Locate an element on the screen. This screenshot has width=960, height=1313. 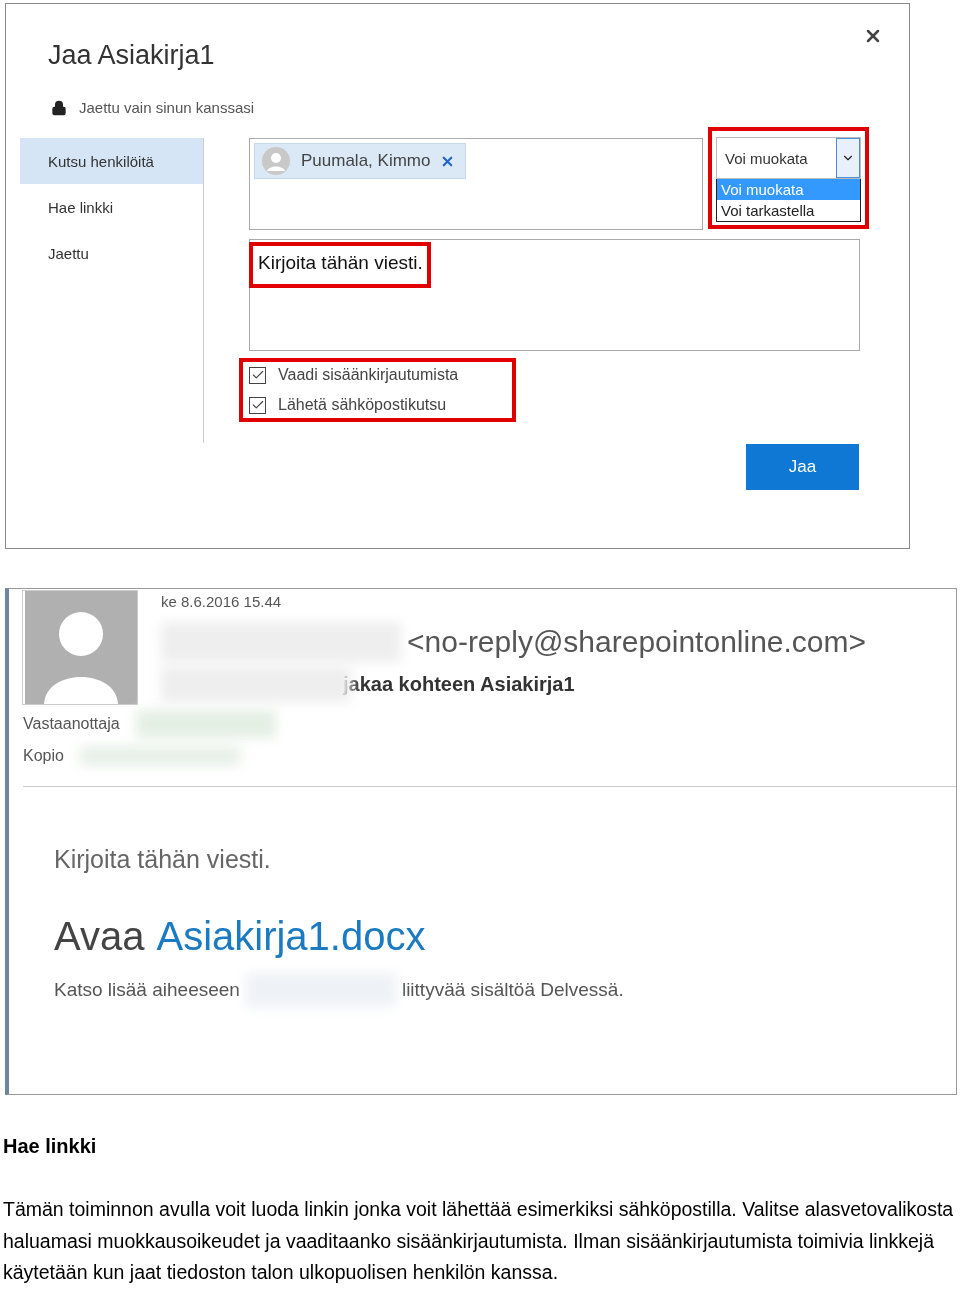
permission-dropdown: Voi muokata is located at coordinates (788, 158).